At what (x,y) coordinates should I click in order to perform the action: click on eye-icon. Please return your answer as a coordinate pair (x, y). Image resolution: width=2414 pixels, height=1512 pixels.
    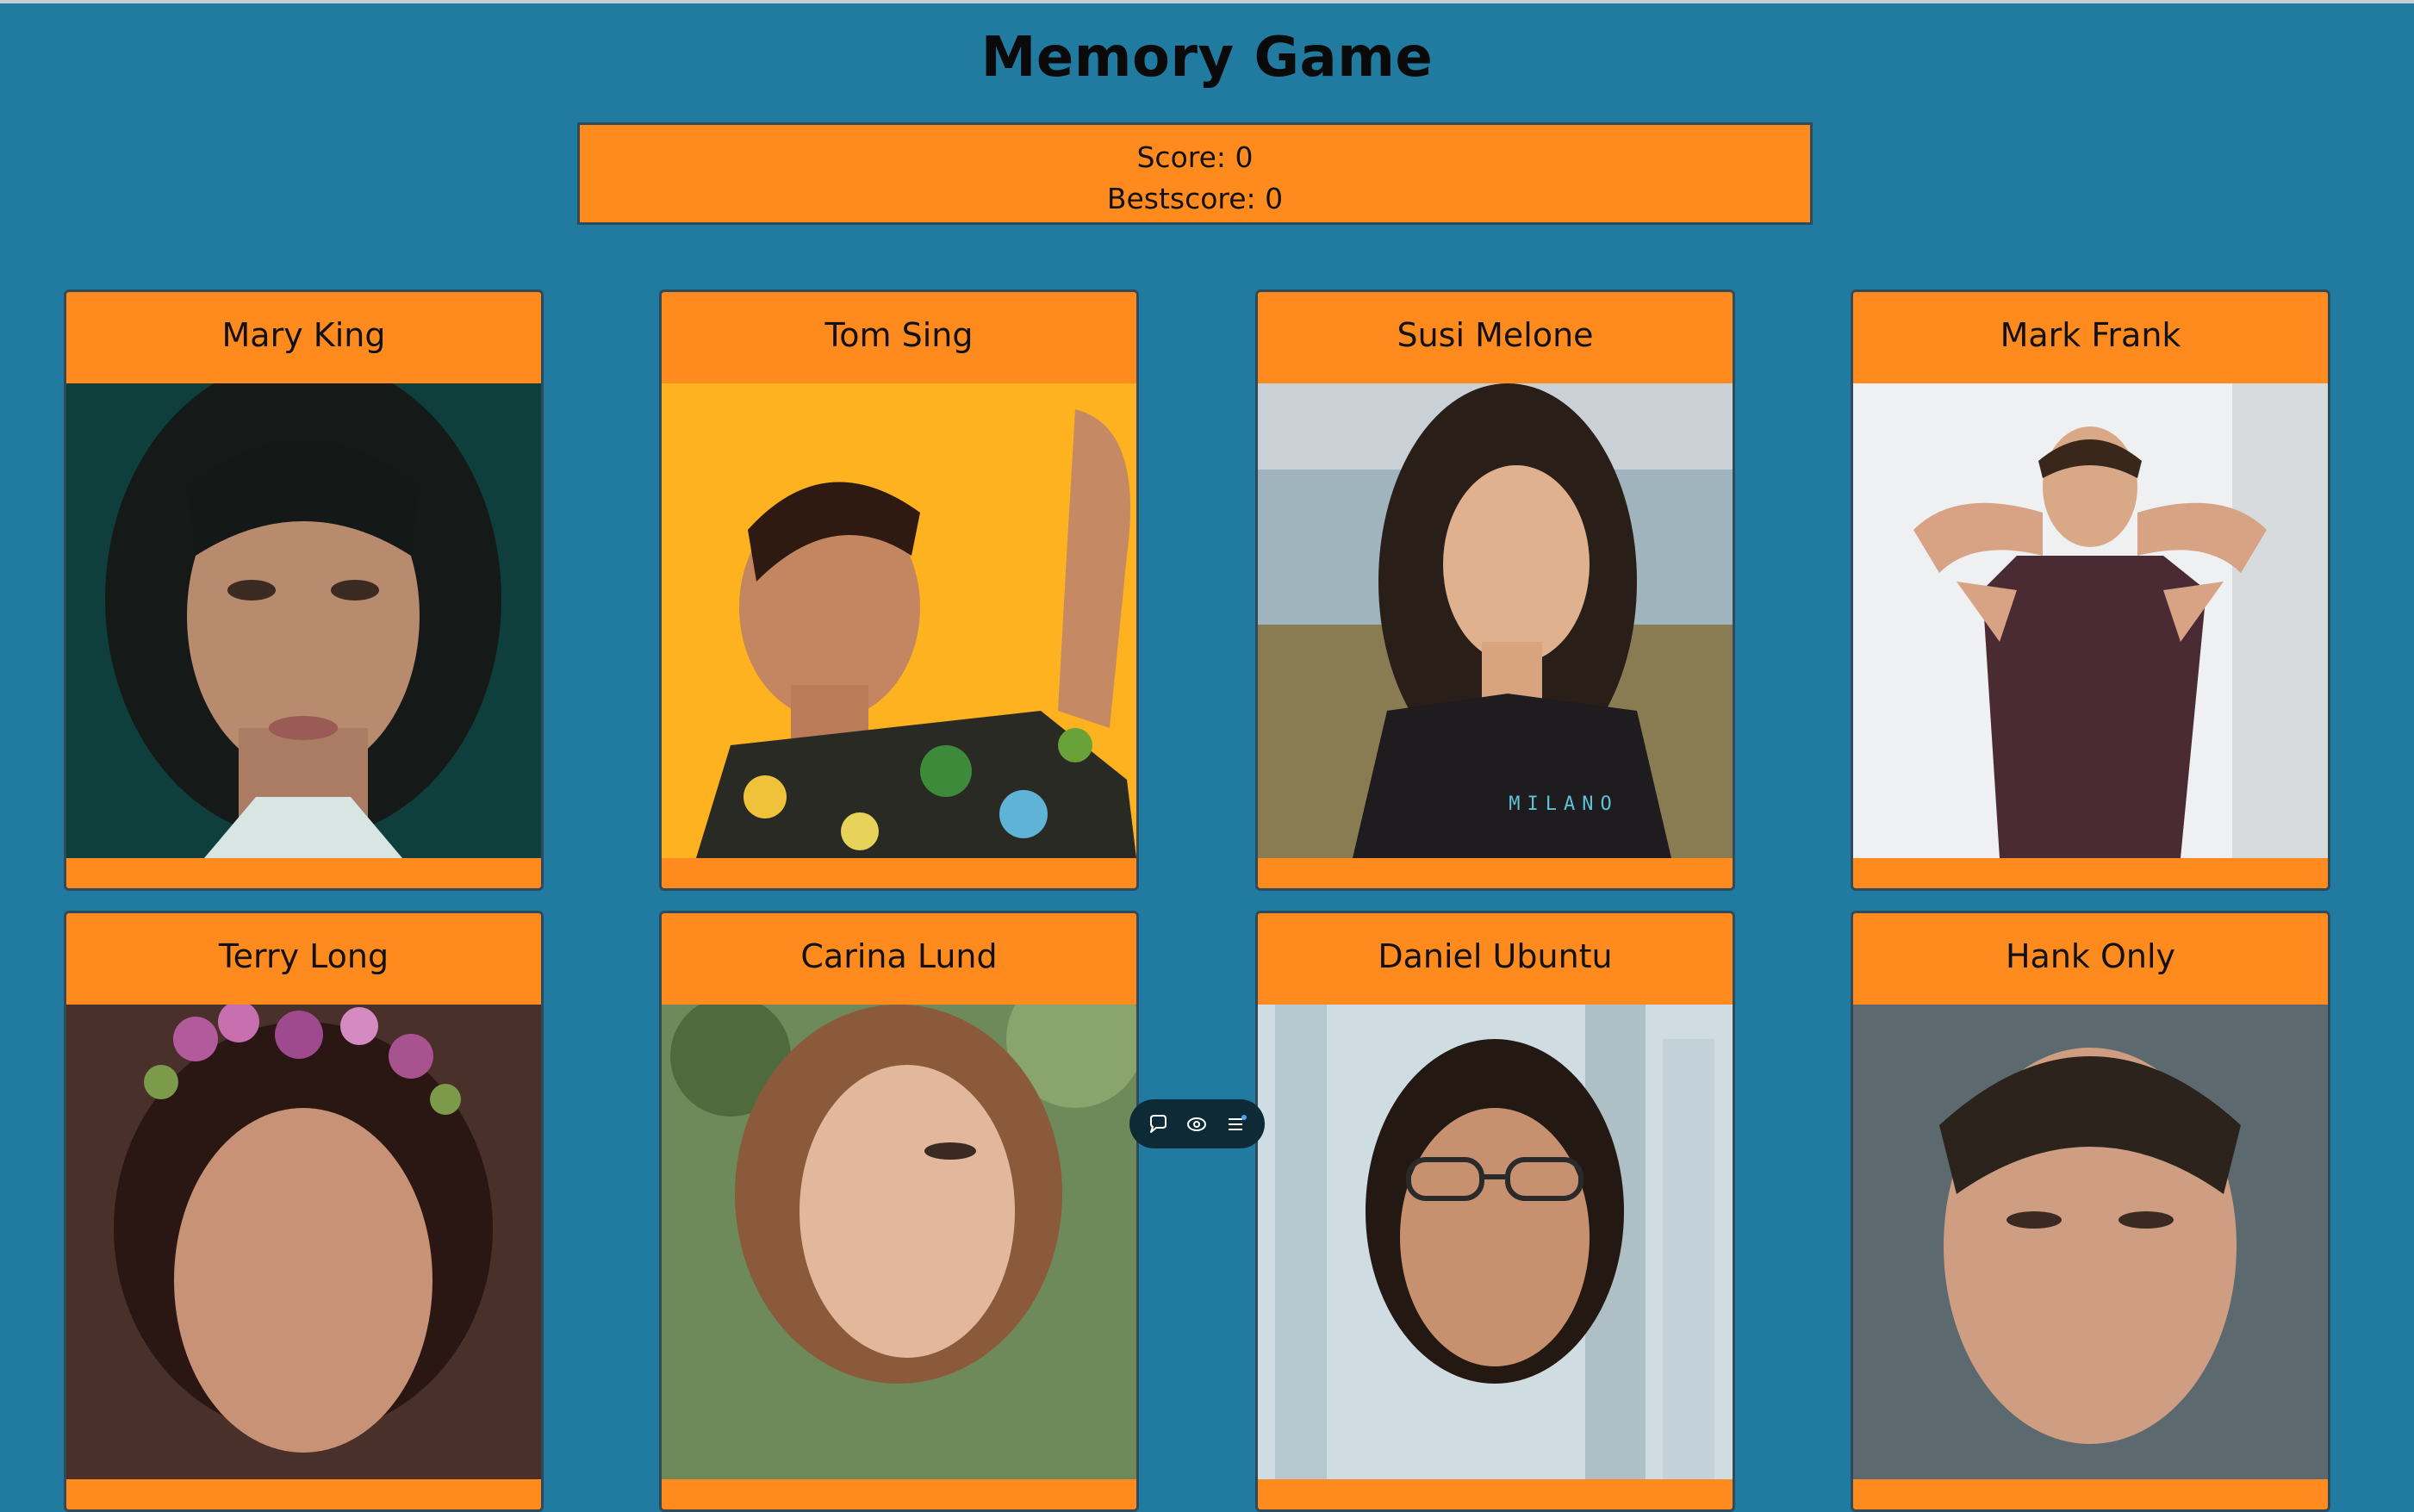
    Looking at the image, I should click on (1196, 1125).